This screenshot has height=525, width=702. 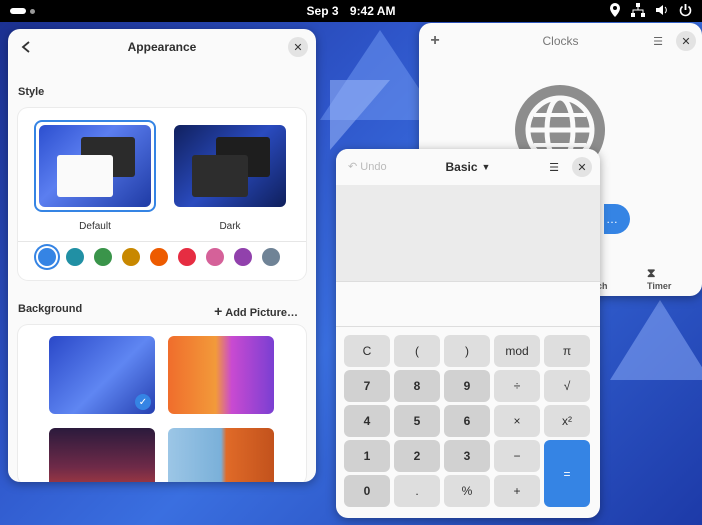 What do you see at coordinates (467, 491) in the screenshot?
I see `key-percent: %` at bounding box center [467, 491].